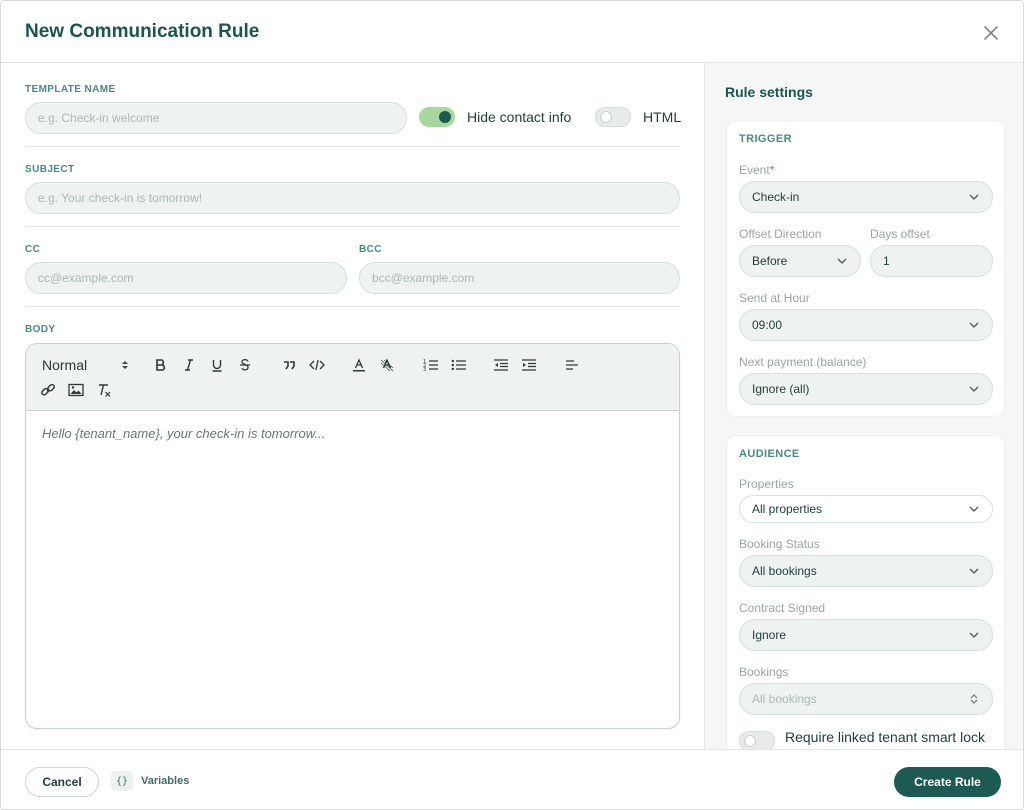  Describe the element at coordinates (776, 197) in the screenshot. I see `event-select-value: Check-in` at that location.